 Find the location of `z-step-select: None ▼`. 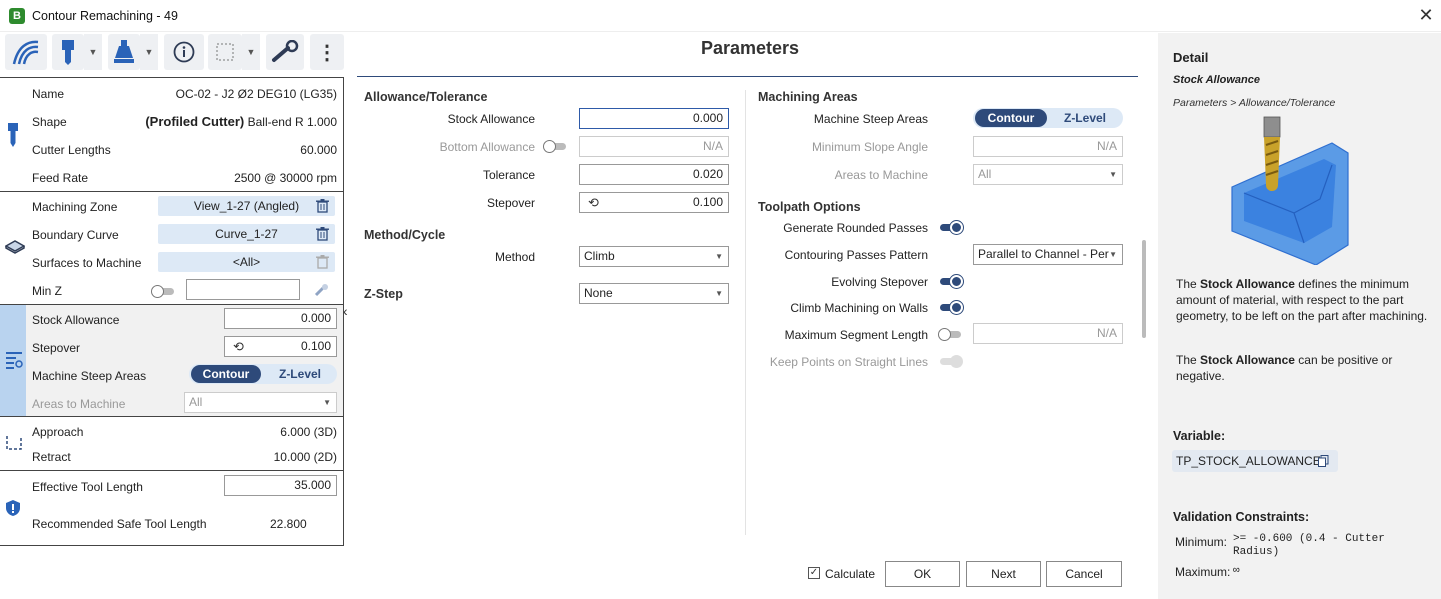

z-step-select: None ▼ is located at coordinates (654, 293).